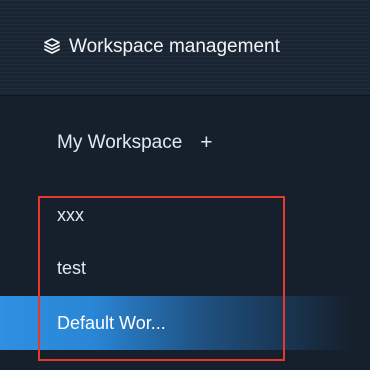 The width and height of the screenshot is (387, 383). I want to click on panel-title: Workspace management, so click(174, 46).